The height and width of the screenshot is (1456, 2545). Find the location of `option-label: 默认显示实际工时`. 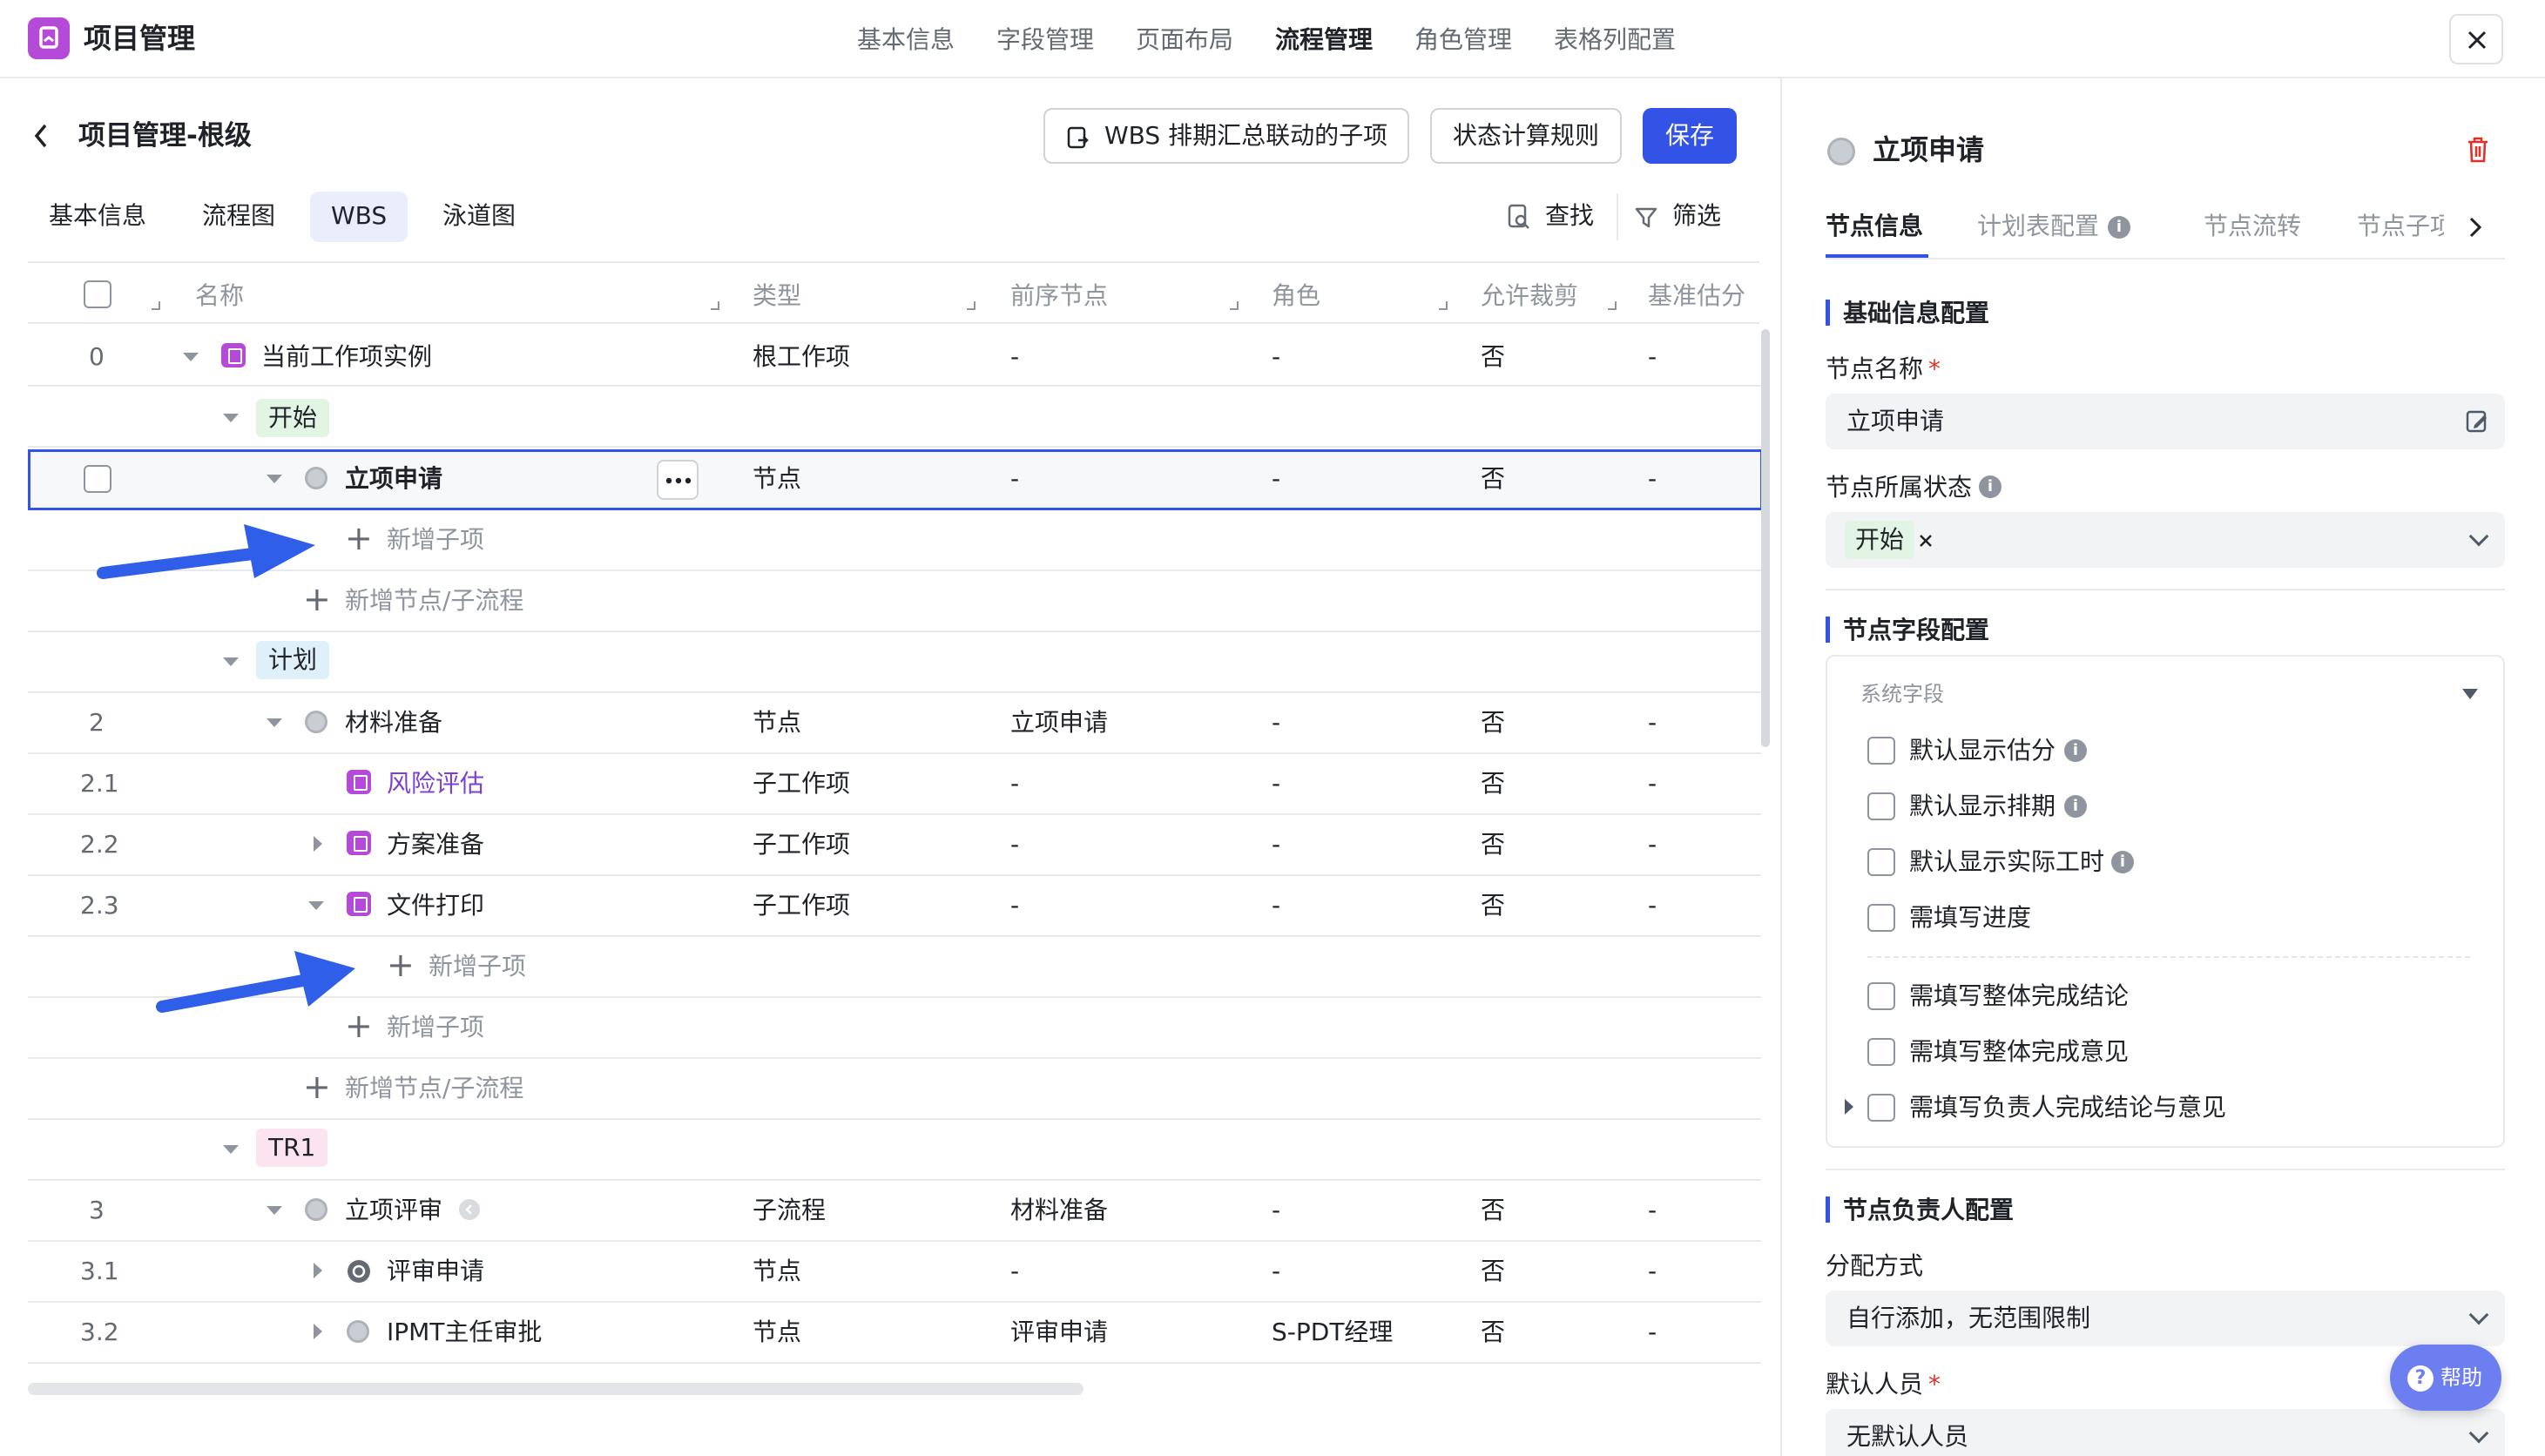

option-label: 默认显示实际工时 is located at coordinates (2007, 861).